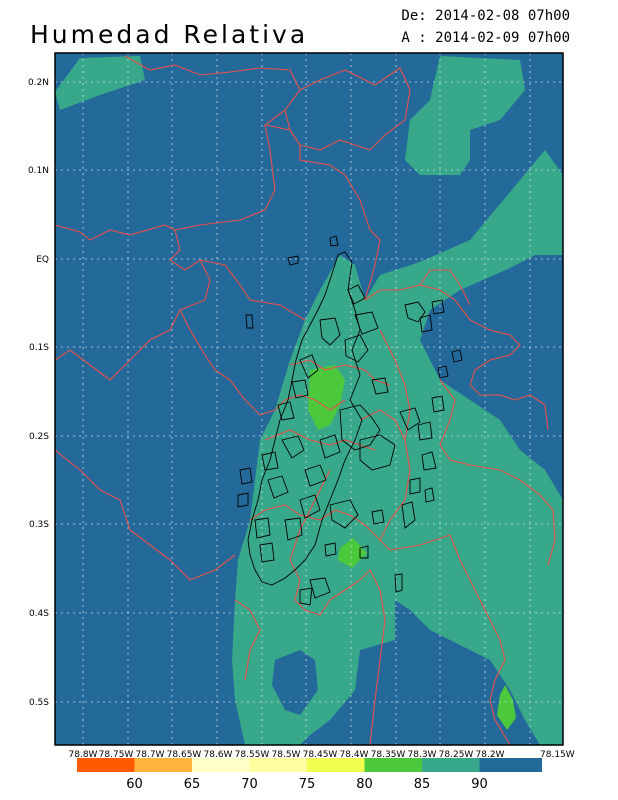 The width and height of the screenshot is (618, 800). Describe the element at coordinates (249, 784) in the screenshot. I see `colorbar-label: 70` at that location.